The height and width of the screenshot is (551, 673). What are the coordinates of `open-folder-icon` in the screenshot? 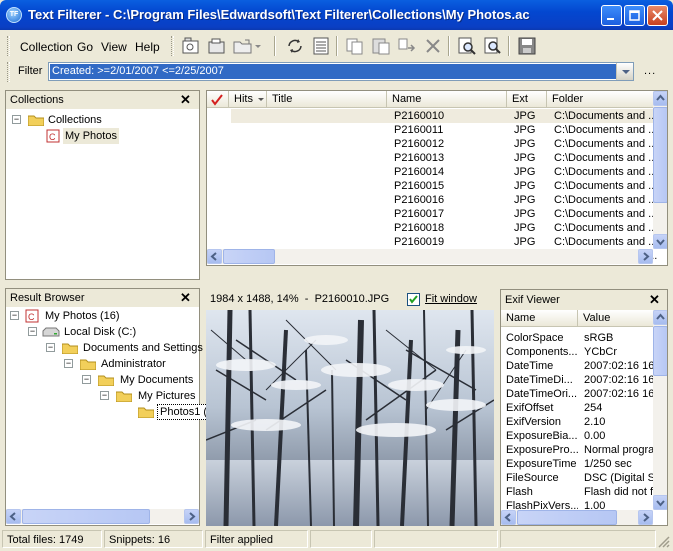 It's located at (243, 46).